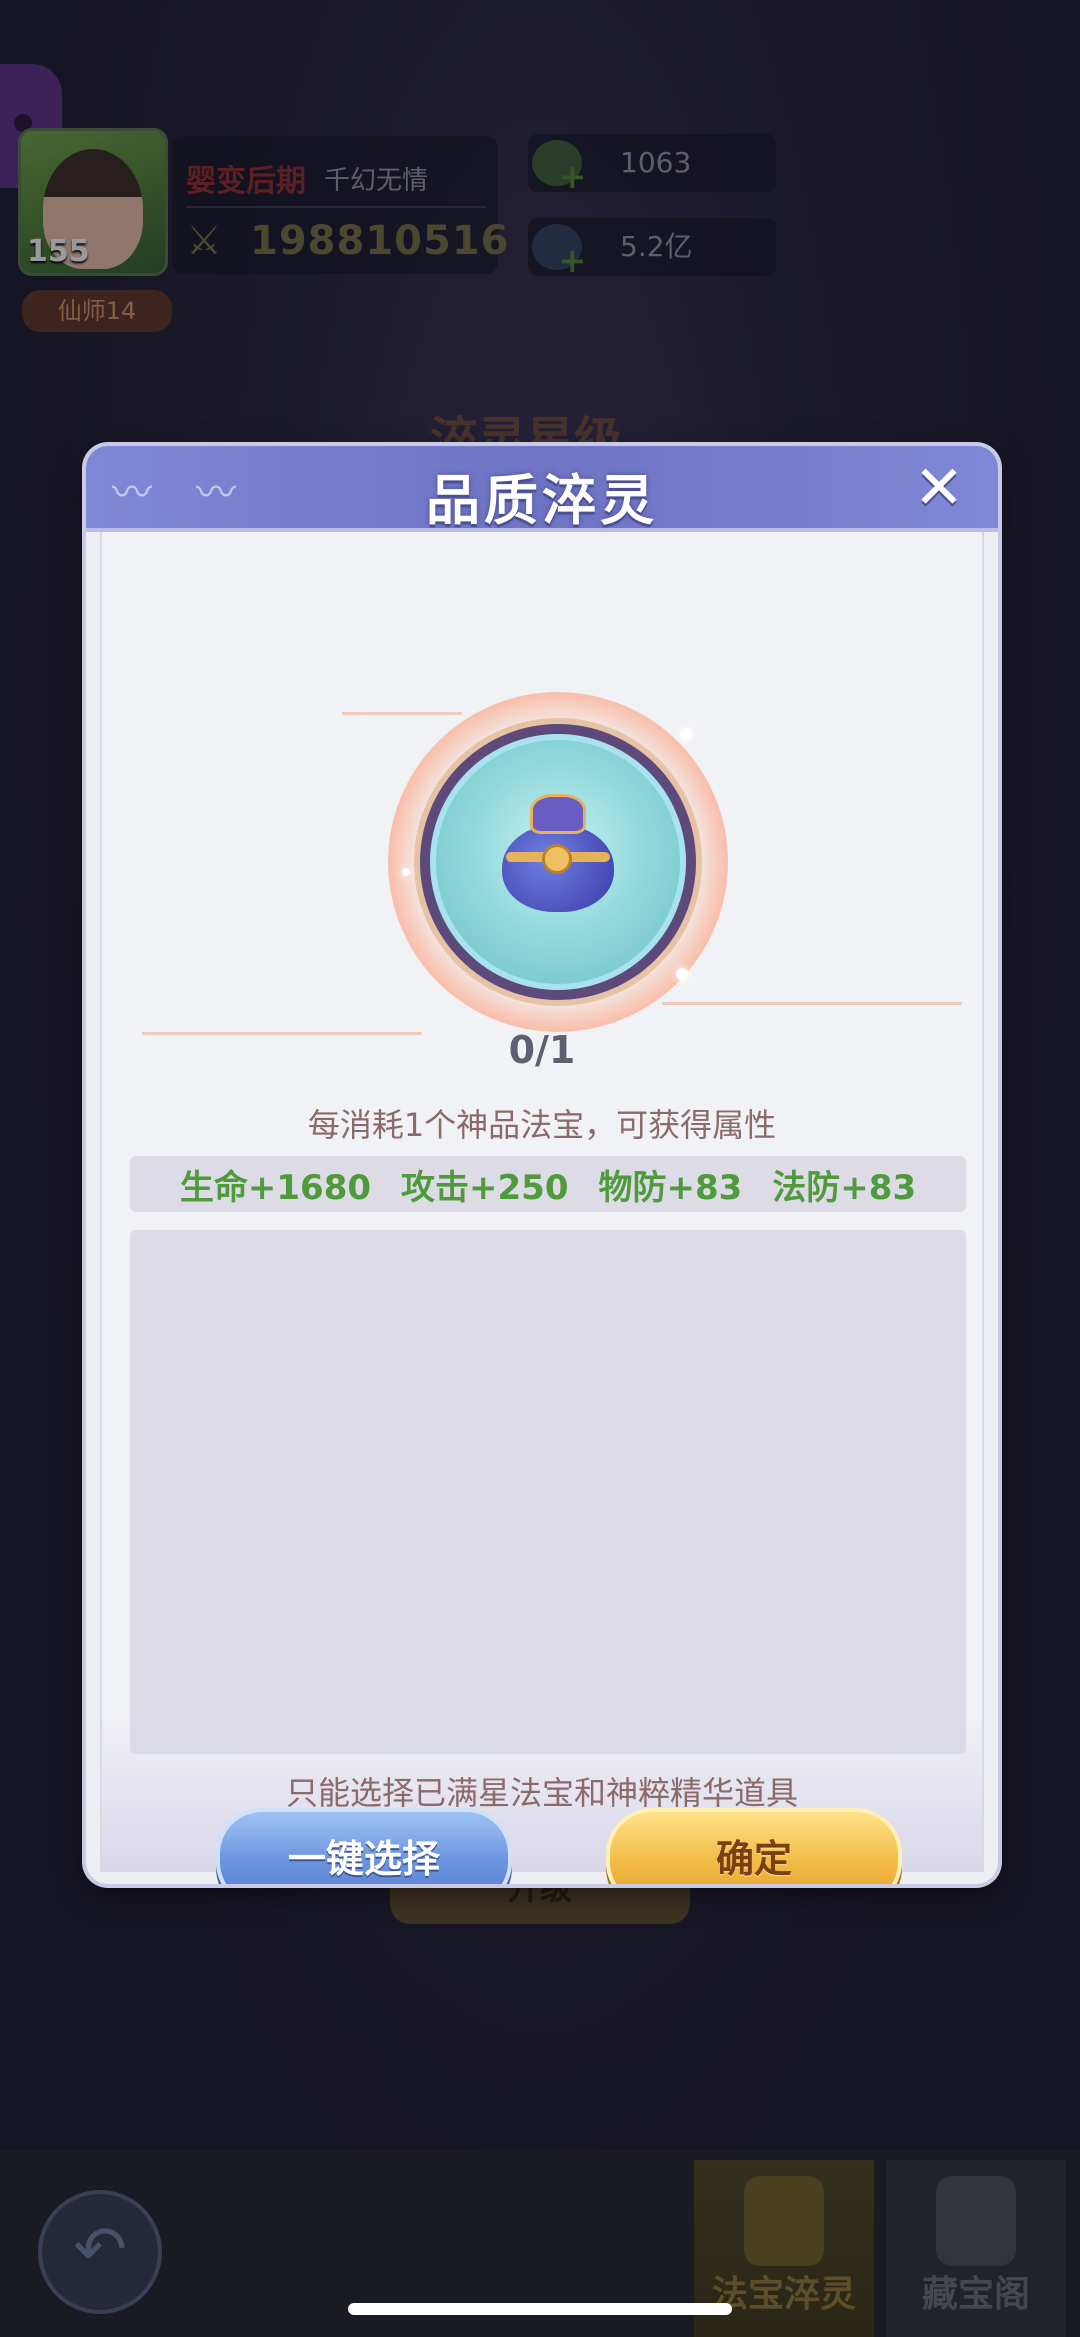  I want to click on attribute-bonus-bar: 生命+1680 攻击+250 物防+83 法防+83, so click(548, 1184).